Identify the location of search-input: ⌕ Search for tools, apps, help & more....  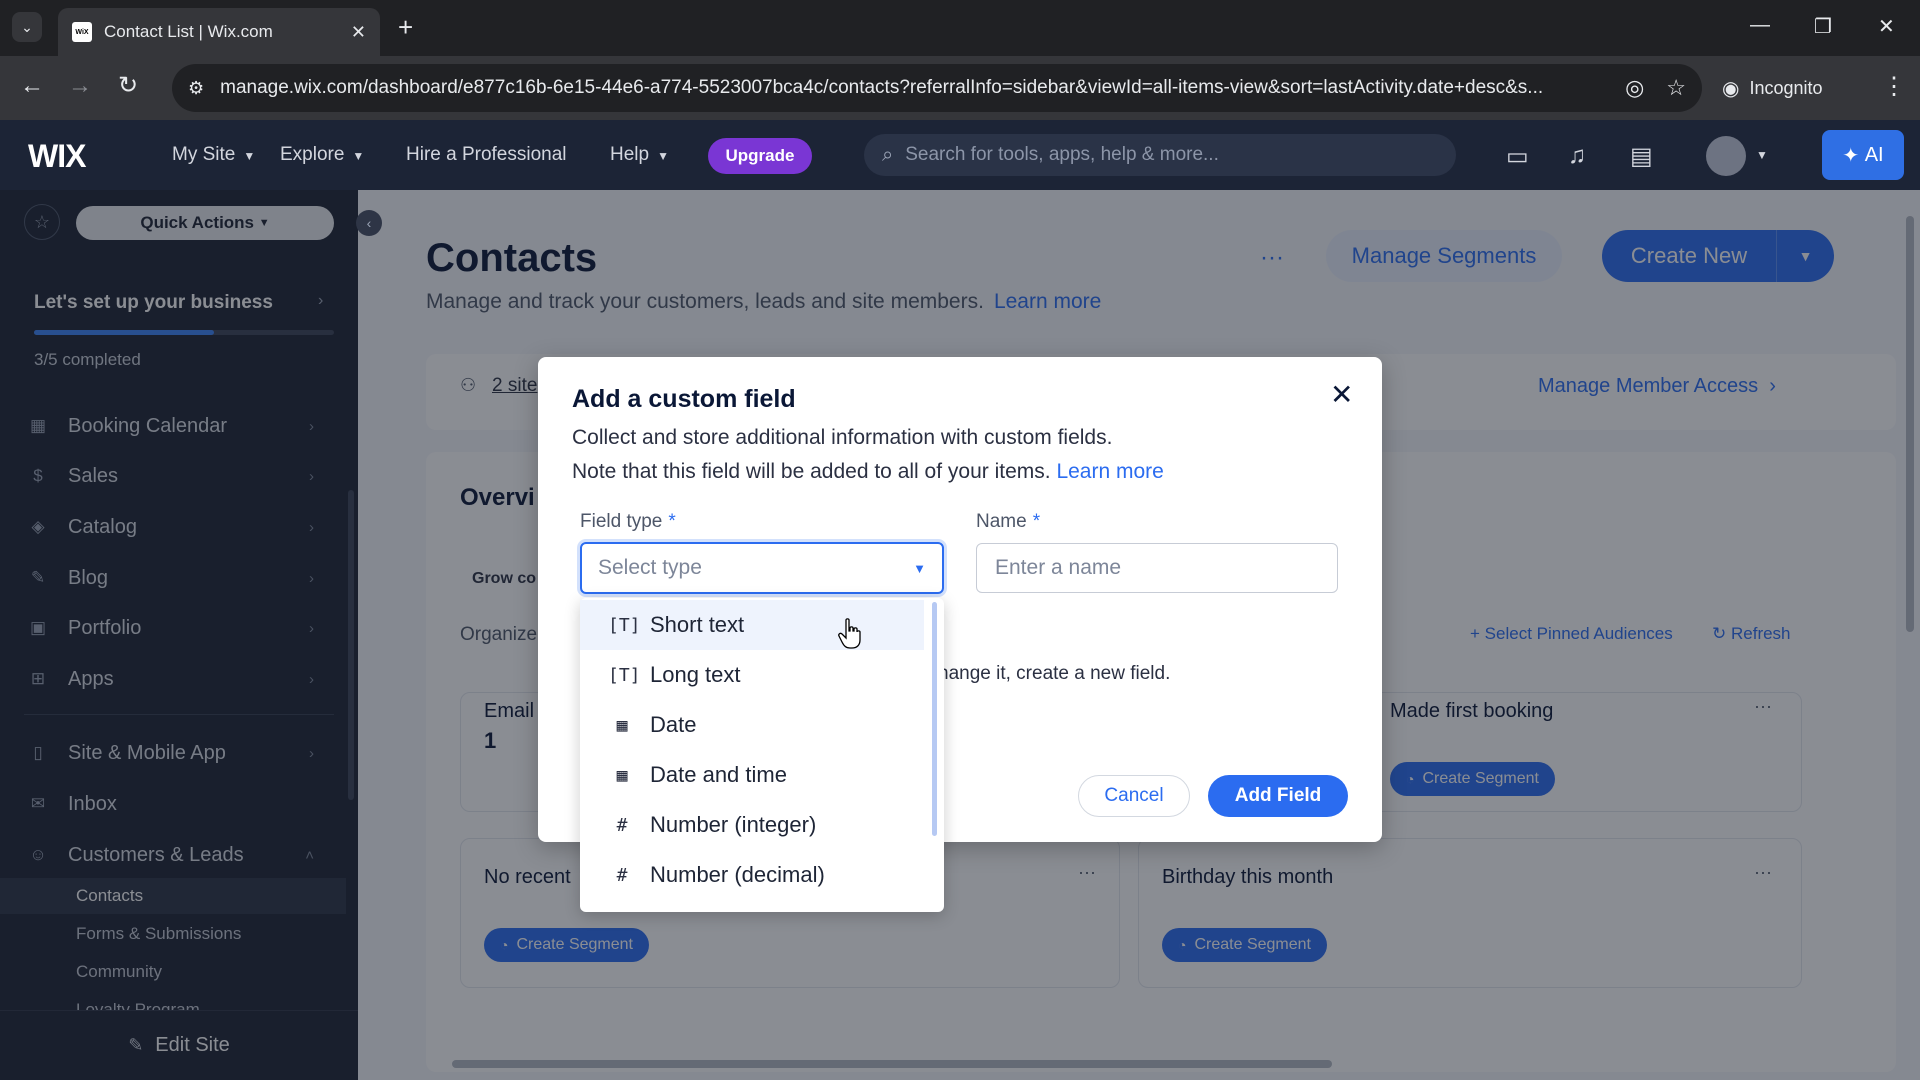
(1160, 155).